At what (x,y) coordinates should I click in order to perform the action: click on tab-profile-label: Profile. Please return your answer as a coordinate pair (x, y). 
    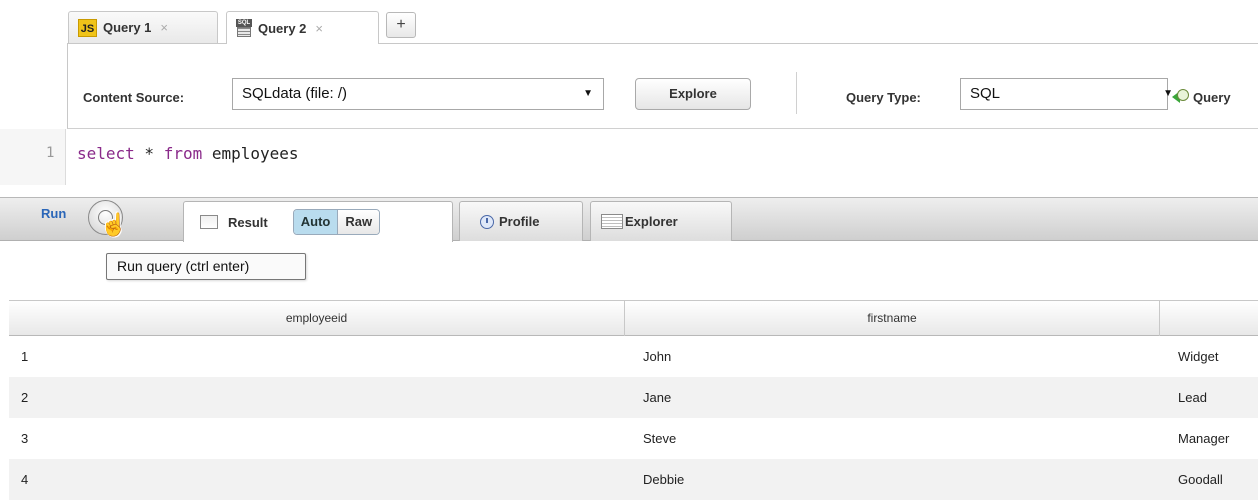
    Looking at the image, I should click on (519, 221).